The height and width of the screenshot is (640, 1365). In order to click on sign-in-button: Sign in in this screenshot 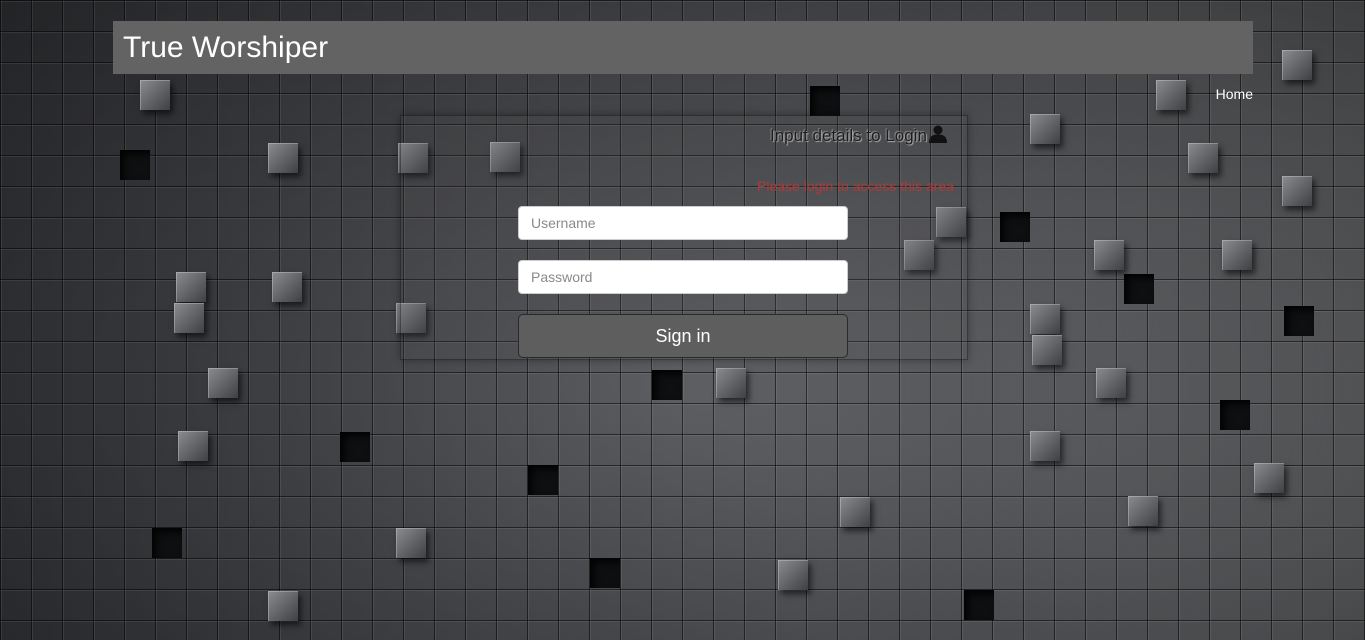, I will do `click(683, 336)`.